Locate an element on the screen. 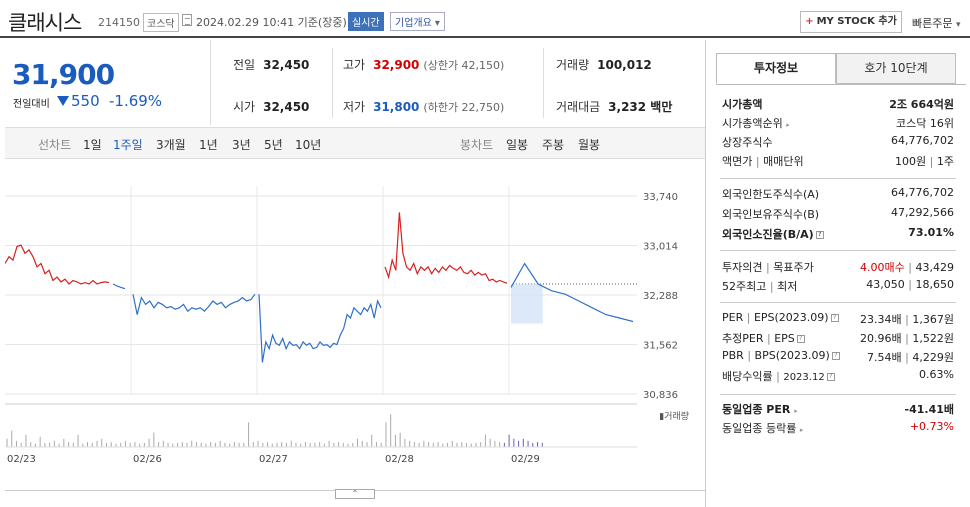 This screenshot has height=507, width=970. period-selector: 선차트 1일 1주일 3개월 1년 3년 5년 10년 봉차트 일봉 주봉 월봉 is located at coordinates (355, 143).